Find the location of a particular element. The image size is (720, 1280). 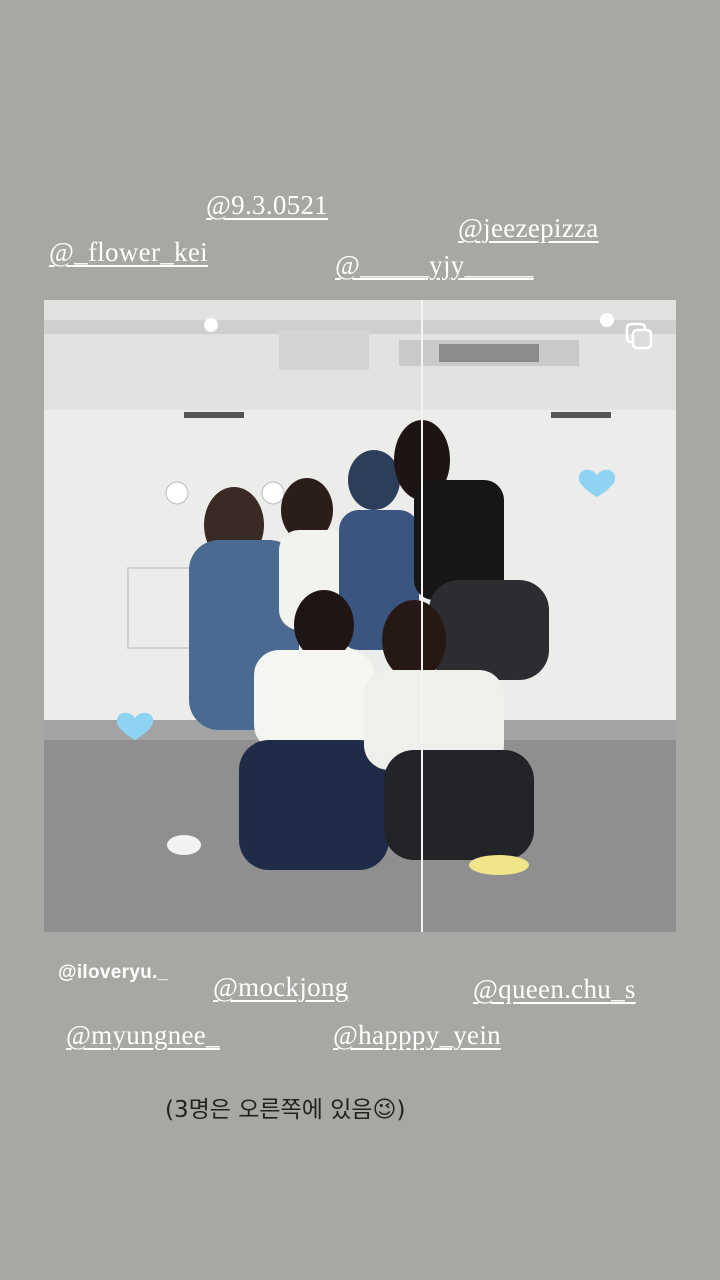

mention-tag: @mockjong is located at coordinates (281, 987).